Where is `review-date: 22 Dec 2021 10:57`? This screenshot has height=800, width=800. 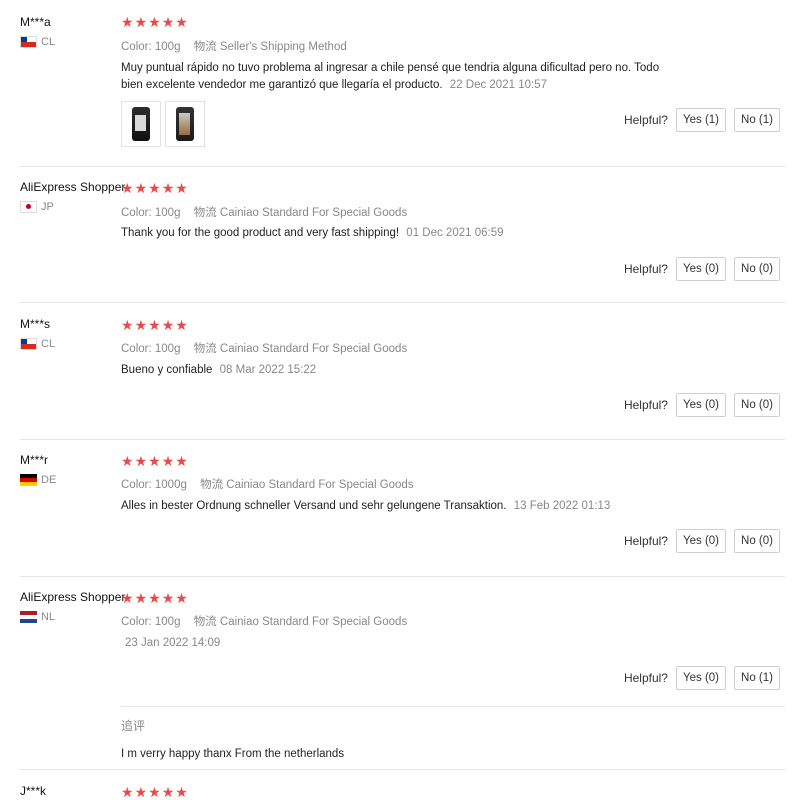 review-date: 22 Dec 2021 10:57 is located at coordinates (498, 85).